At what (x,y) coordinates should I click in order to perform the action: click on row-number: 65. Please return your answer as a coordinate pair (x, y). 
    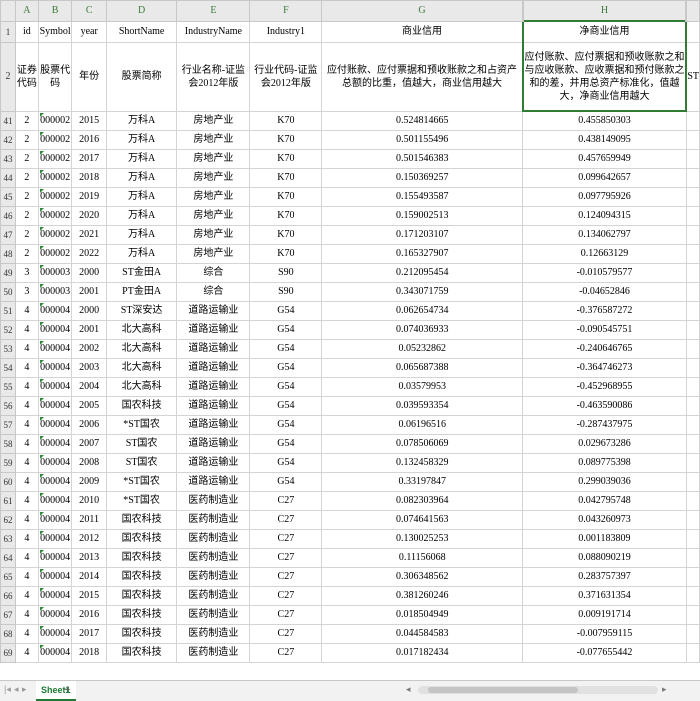
    Looking at the image, I should click on (8, 577).